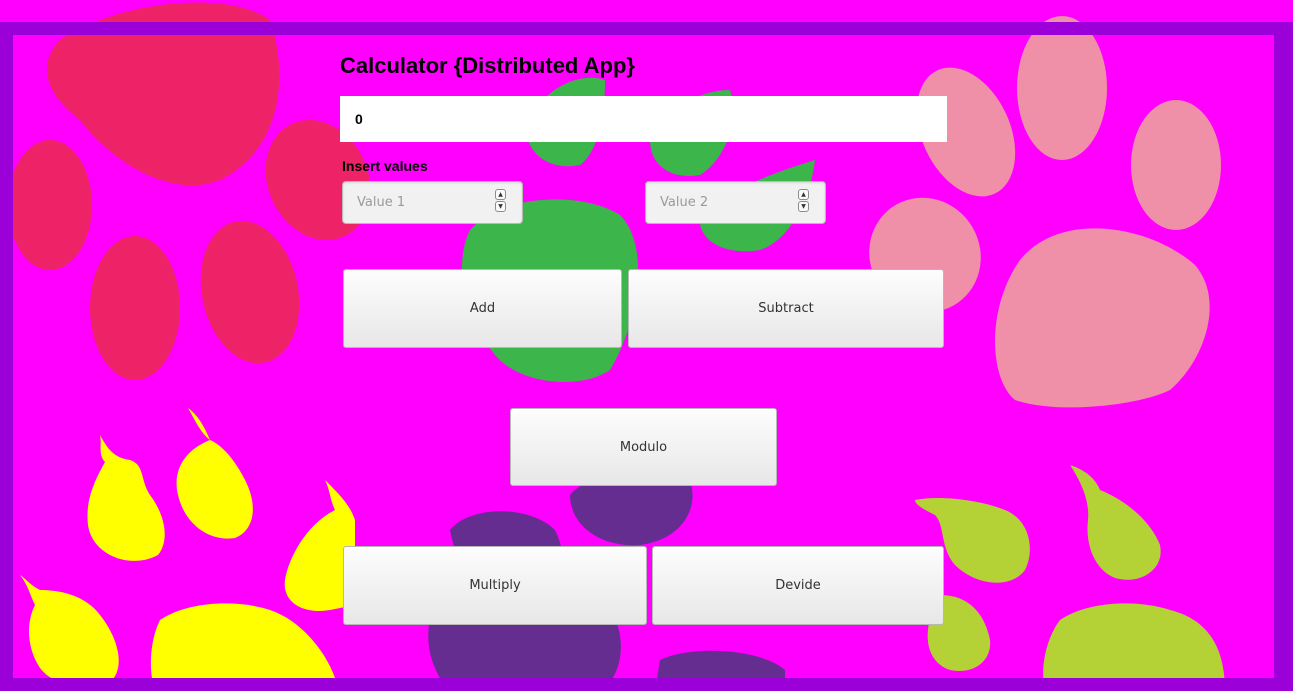  What do you see at coordinates (385, 166) in the screenshot?
I see `insert-values-label: Insert values` at bounding box center [385, 166].